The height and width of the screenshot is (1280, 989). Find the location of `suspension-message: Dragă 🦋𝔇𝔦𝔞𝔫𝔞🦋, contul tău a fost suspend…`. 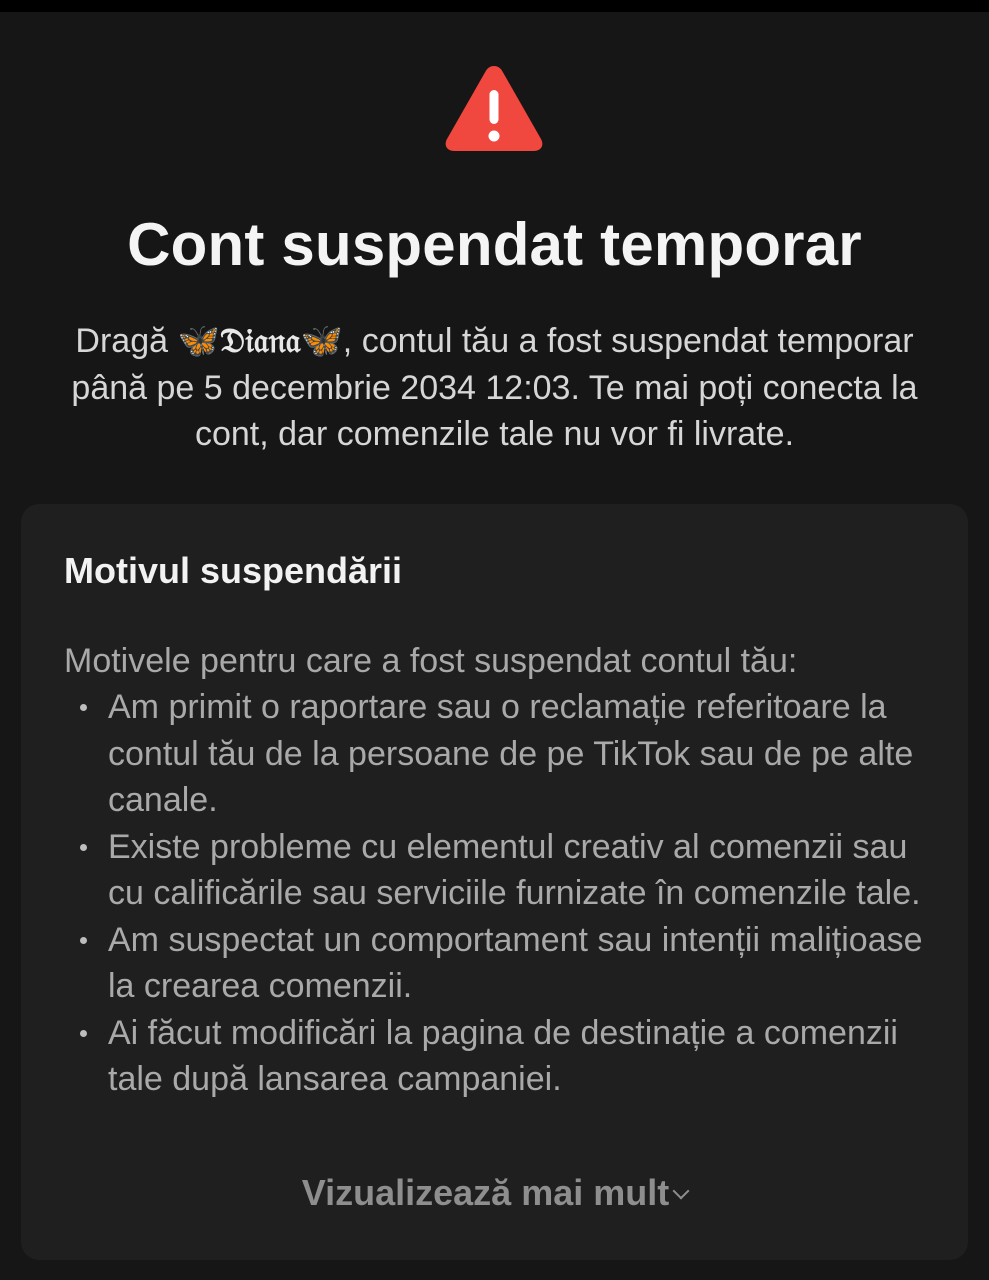

suspension-message: Dragă 🦋𝔇𝔦𝔞𝔫𝔞🦋, contul tău a fost suspend… is located at coordinates (494, 388).